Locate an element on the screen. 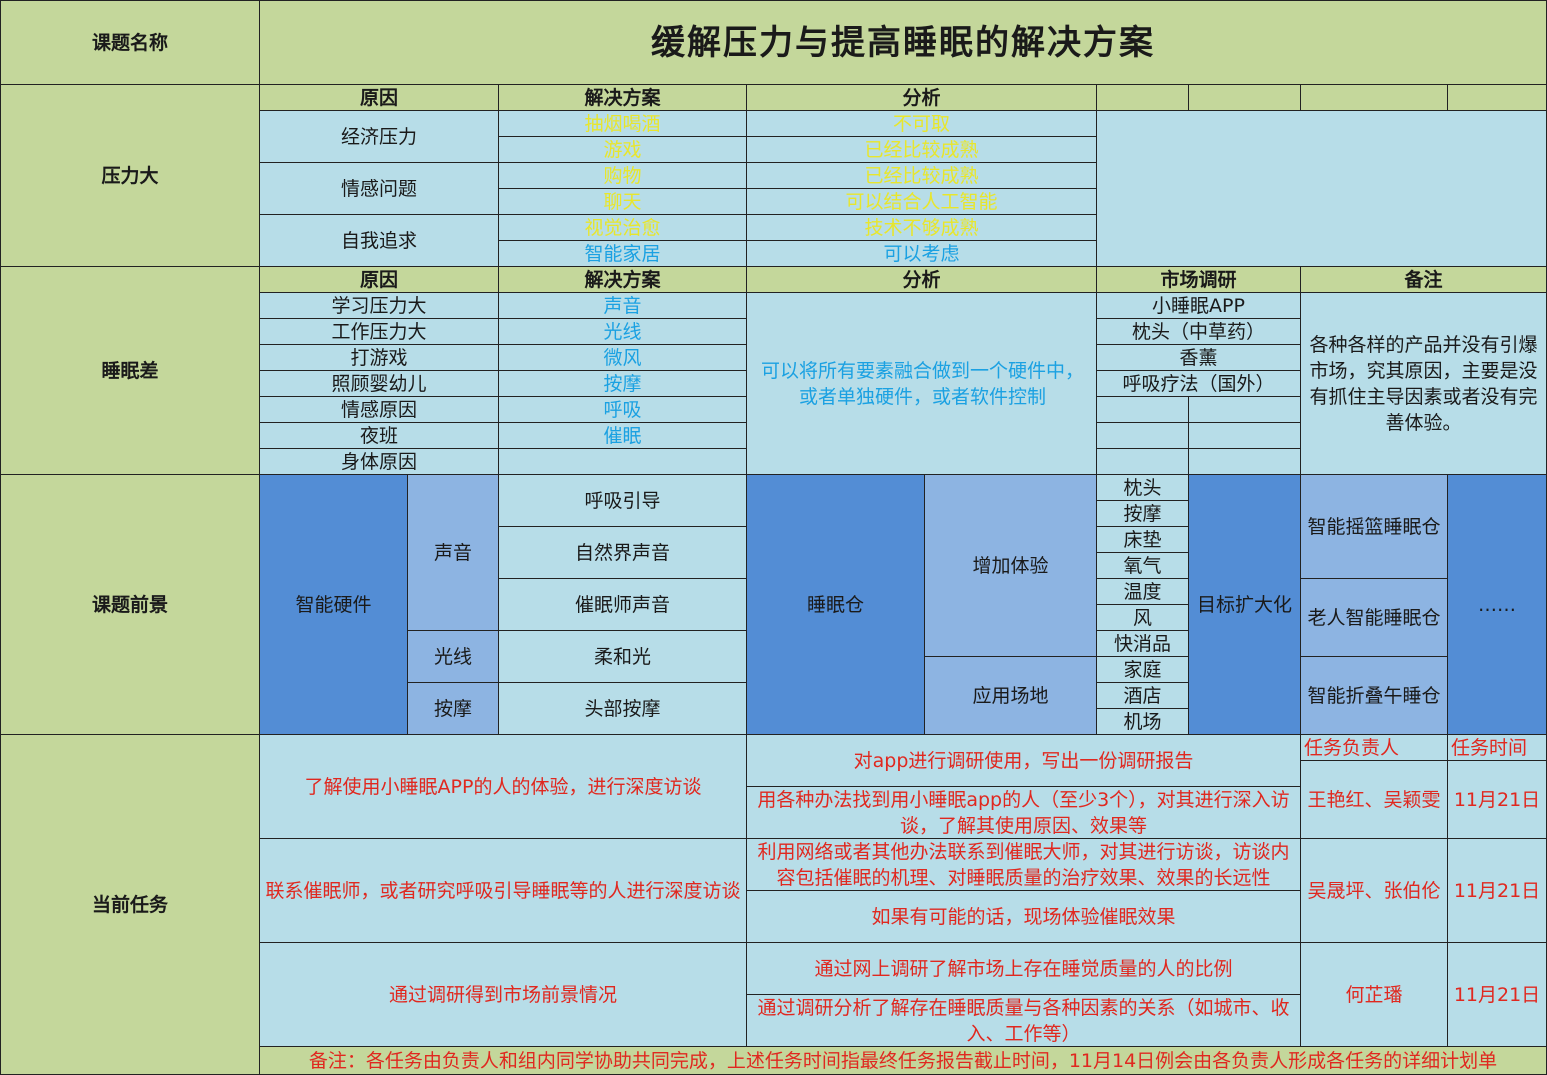  stress-cause: 自我追求 is located at coordinates (379, 240).